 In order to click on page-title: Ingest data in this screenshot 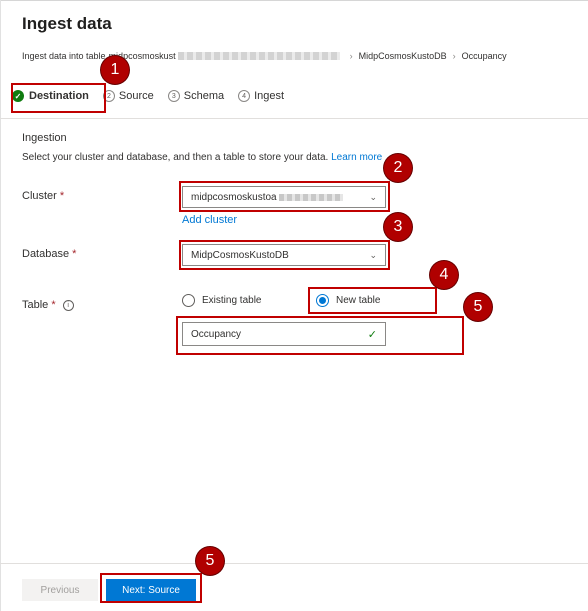, I will do `click(67, 23)`.